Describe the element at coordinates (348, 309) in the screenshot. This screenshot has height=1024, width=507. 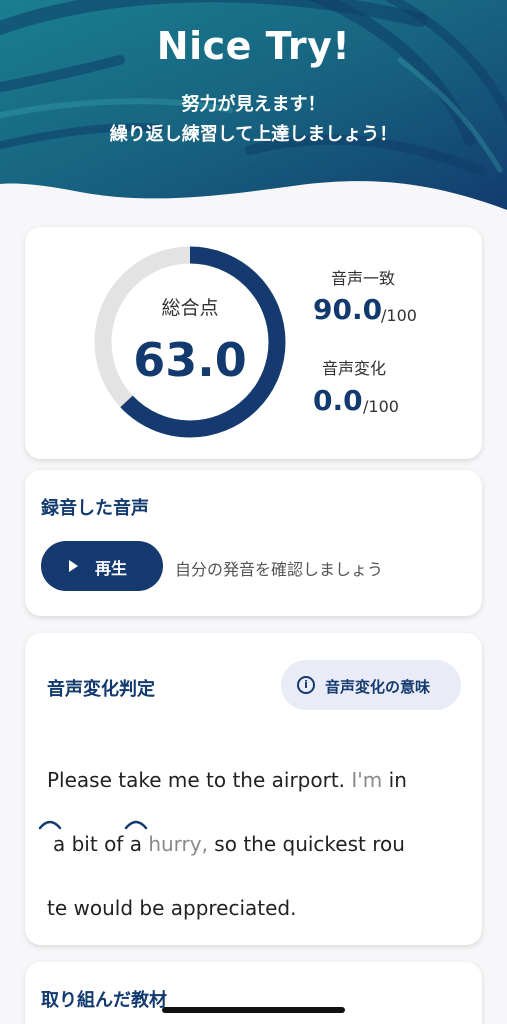
I see `voice-match-value: 90.0` at that location.